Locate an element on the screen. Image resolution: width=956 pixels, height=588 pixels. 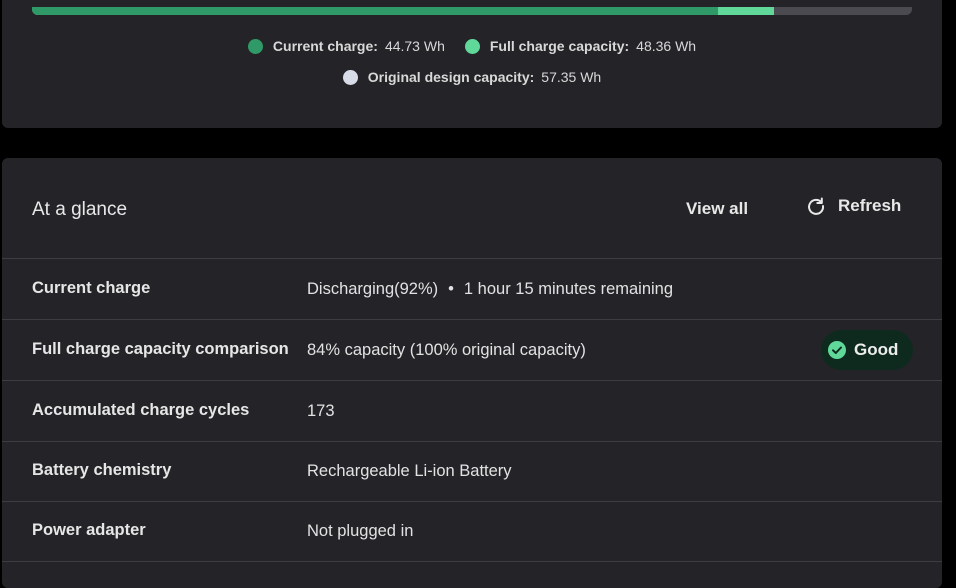
row-label: Battery chemistry is located at coordinates (102, 470).